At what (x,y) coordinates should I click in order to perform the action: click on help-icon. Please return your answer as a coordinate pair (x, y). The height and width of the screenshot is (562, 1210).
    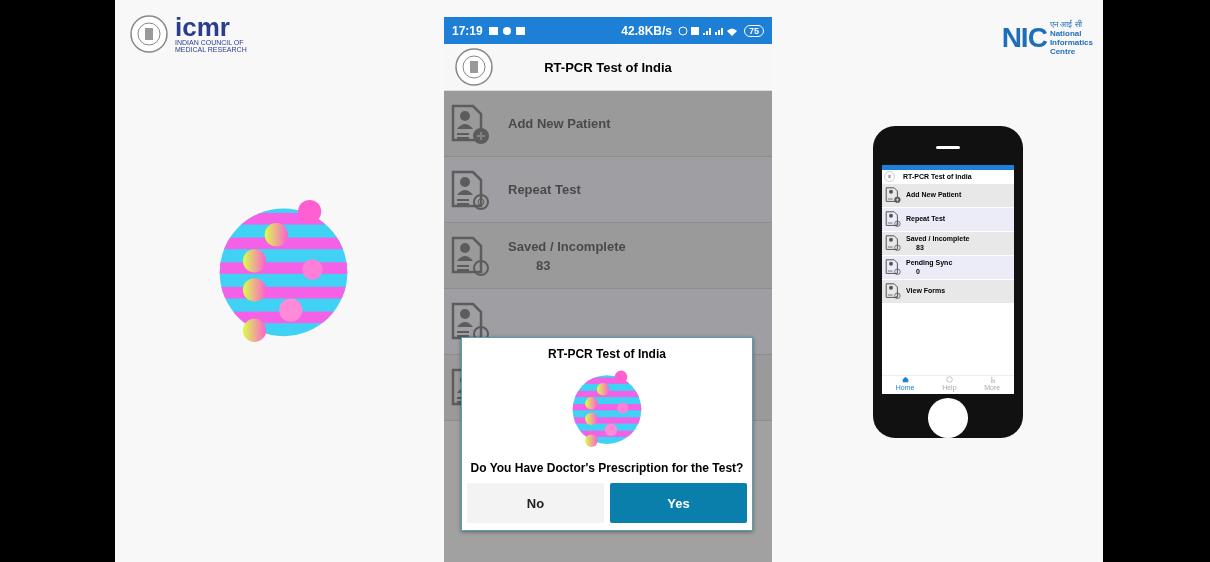
    Looking at the image, I should click on (949, 380).